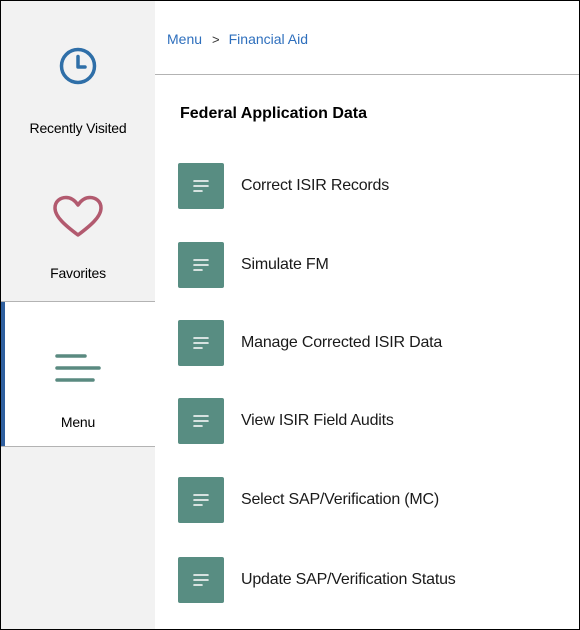 This screenshot has width=580, height=630. Describe the element at coordinates (78, 422) in the screenshot. I see `sidebar-item-label: Menu` at that location.